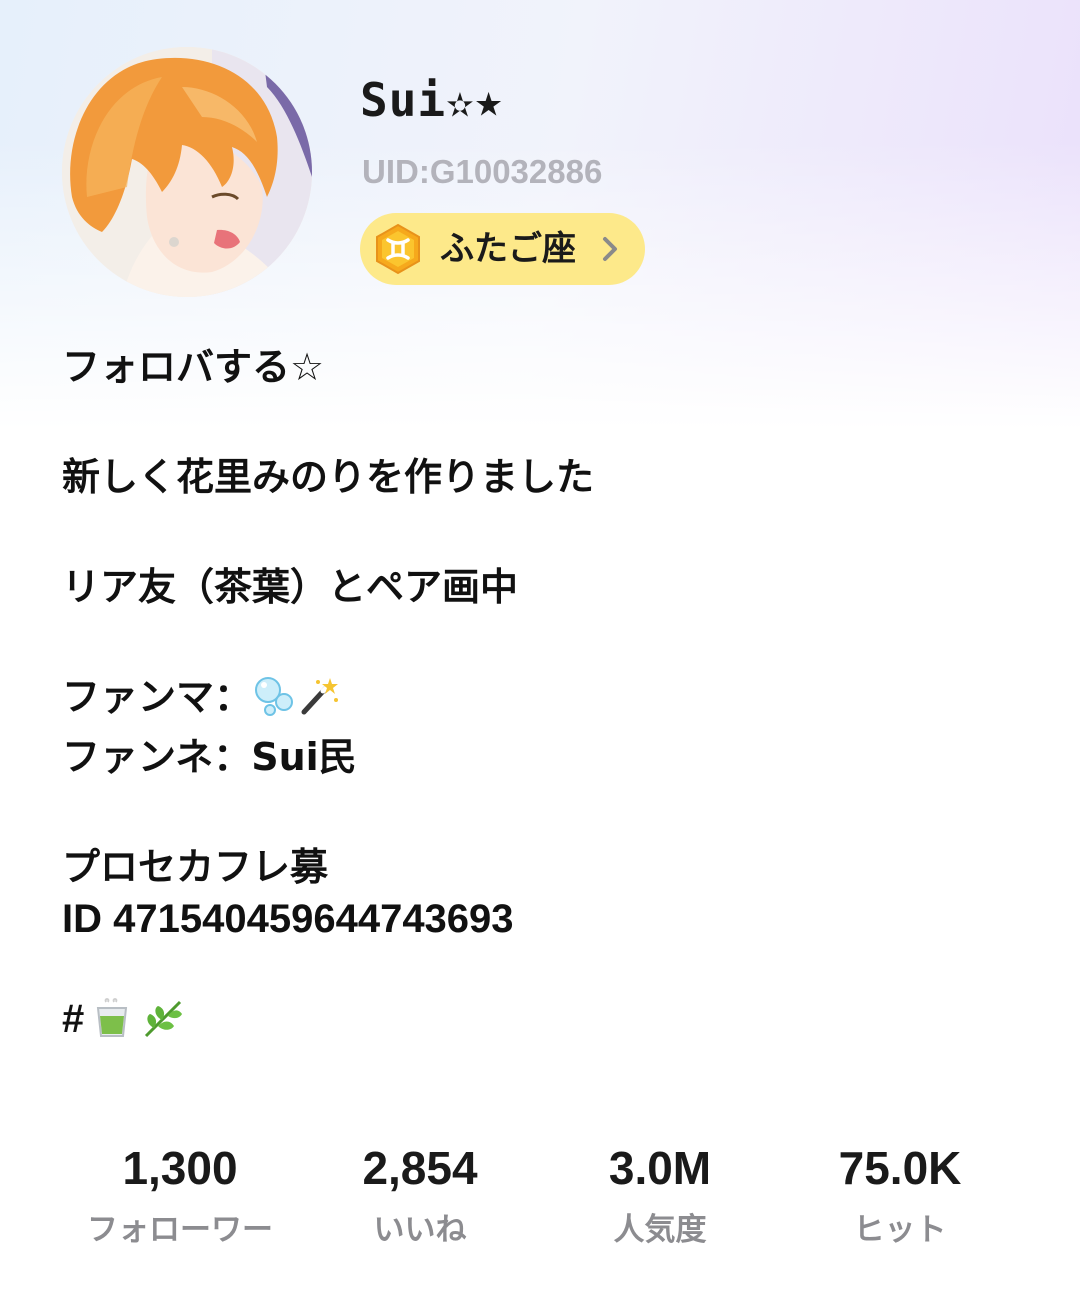 The image size is (1080, 1313). Describe the element at coordinates (398, 249) in the screenshot. I see `gemini-icon` at that location.